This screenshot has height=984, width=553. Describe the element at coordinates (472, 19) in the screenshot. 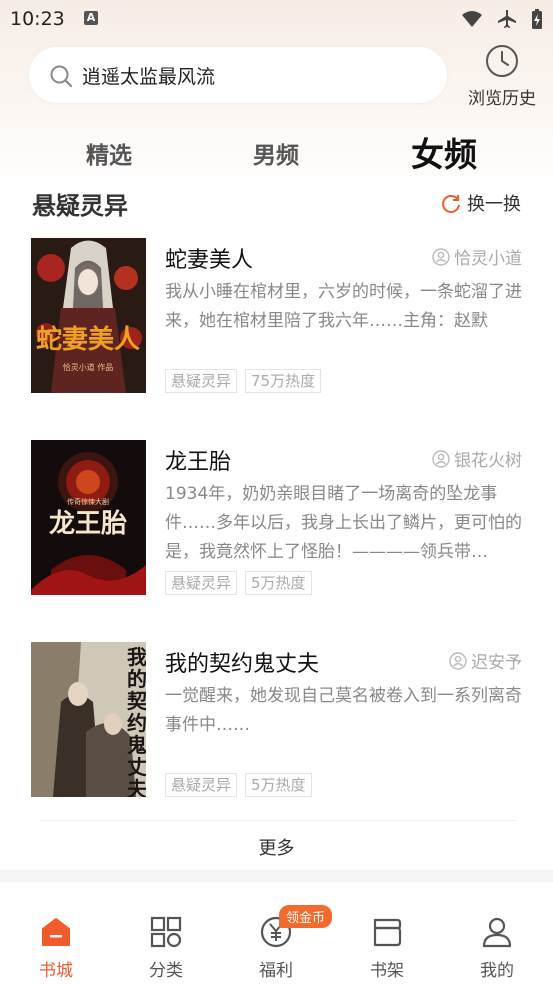

I see `wifi-icon` at that location.